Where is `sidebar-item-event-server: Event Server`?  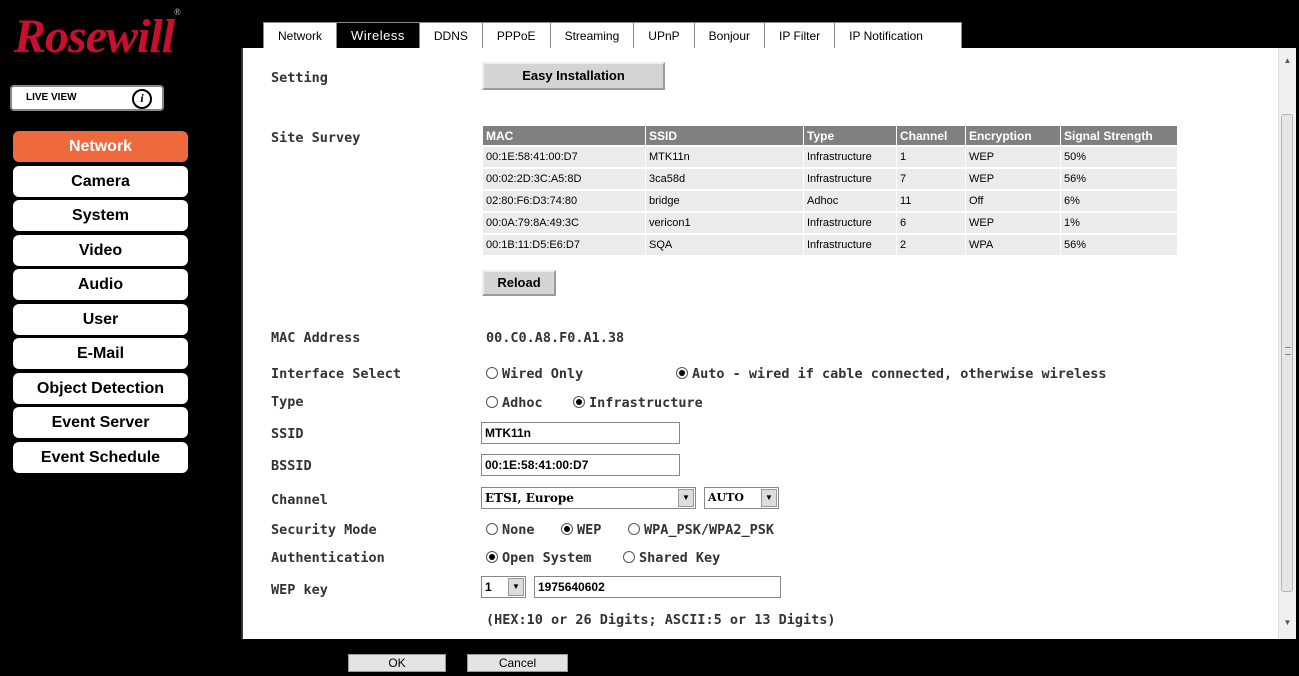 sidebar-item-event-server: Event Server is located at coordinates (100, 422).